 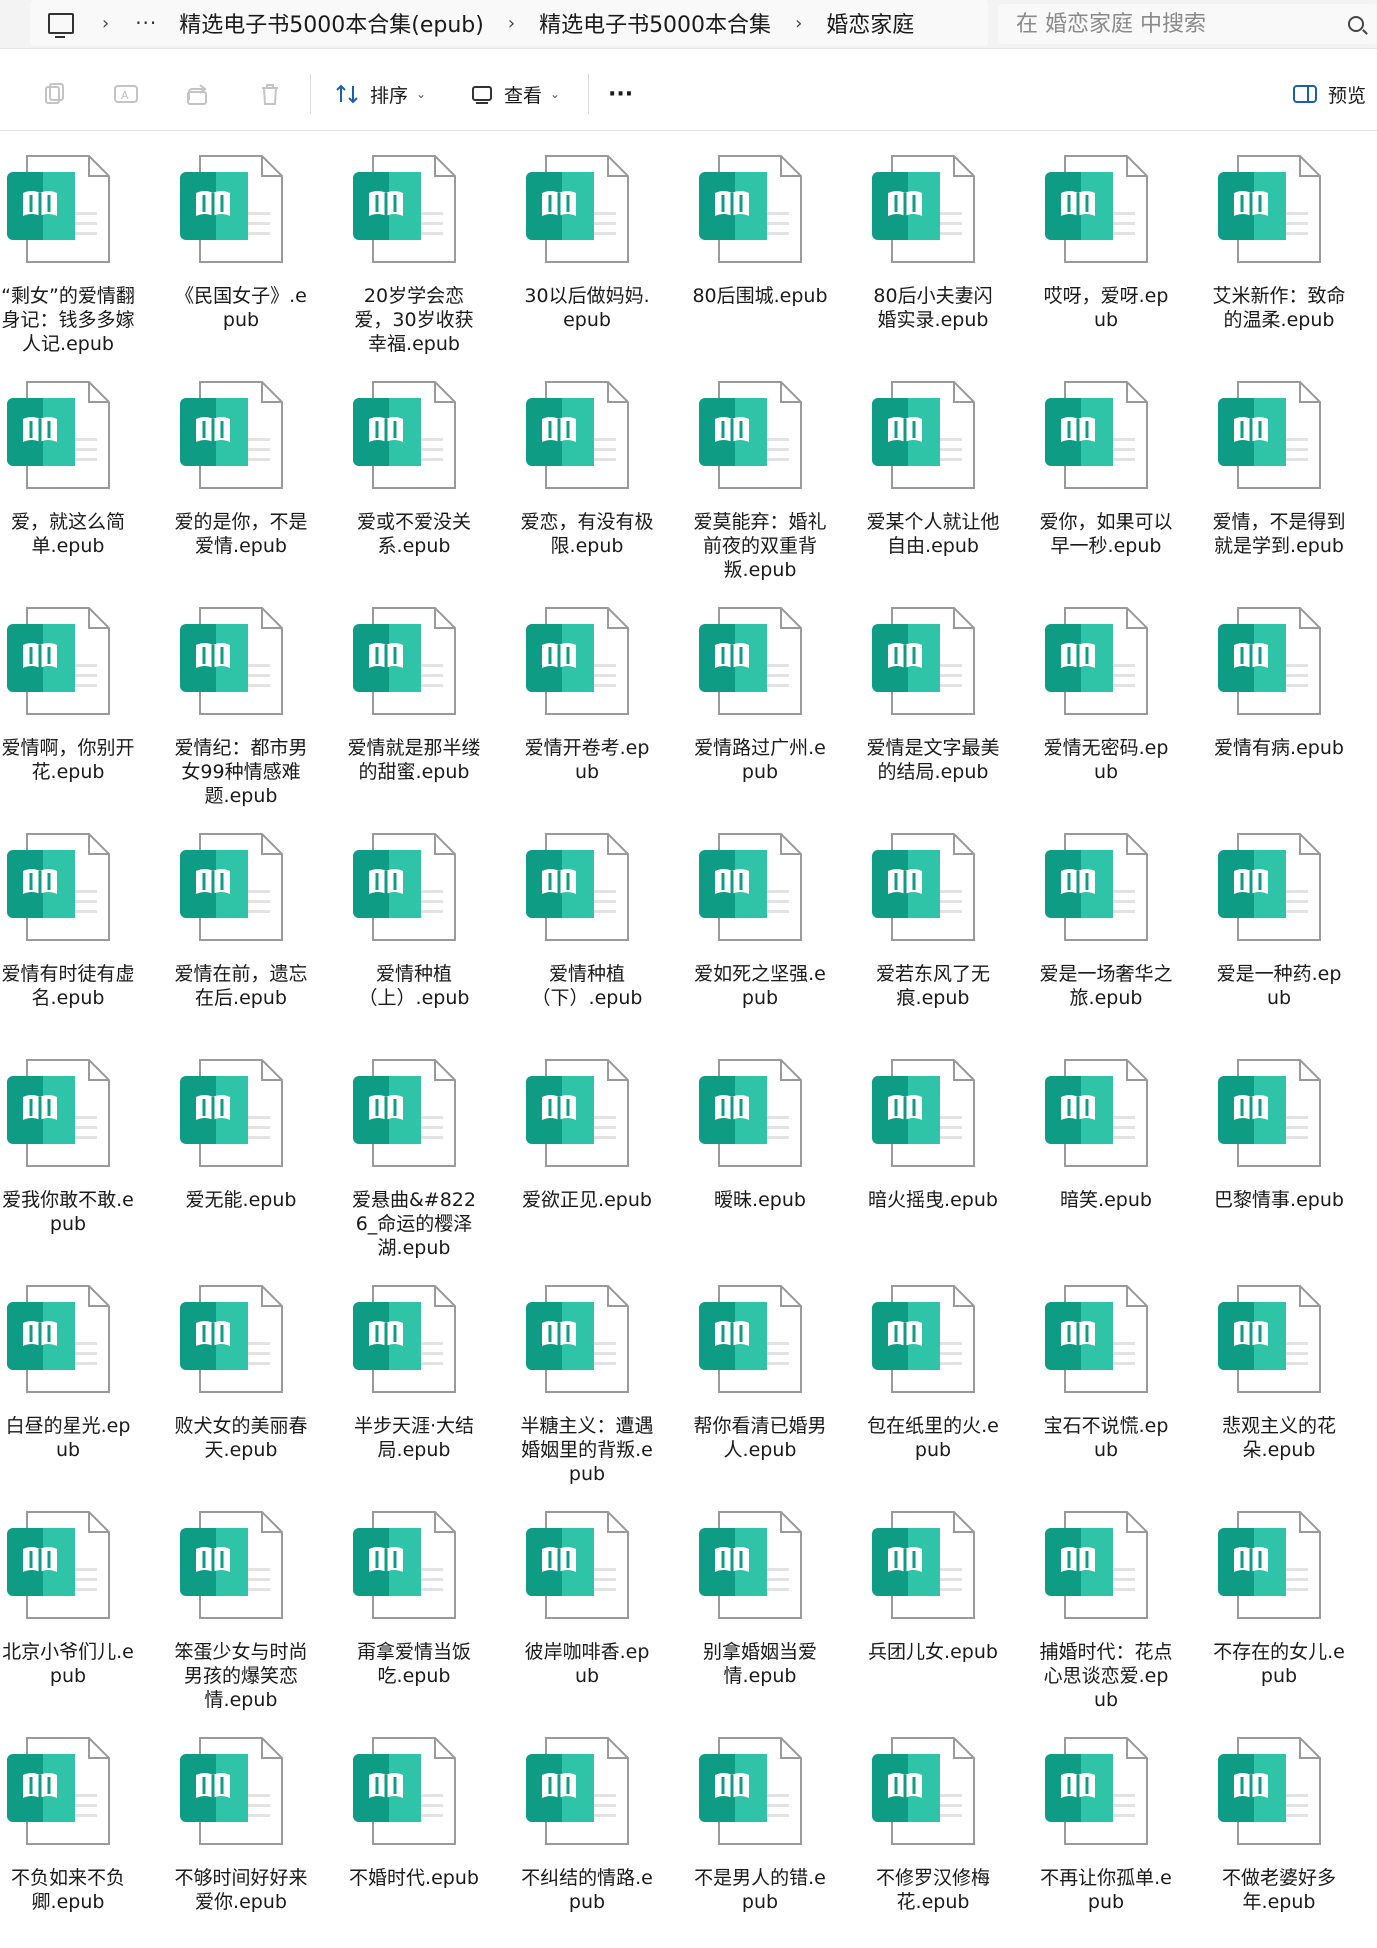 I want to click on file-item: 不纠结的情路.epub, so click(x=605, y=1835).